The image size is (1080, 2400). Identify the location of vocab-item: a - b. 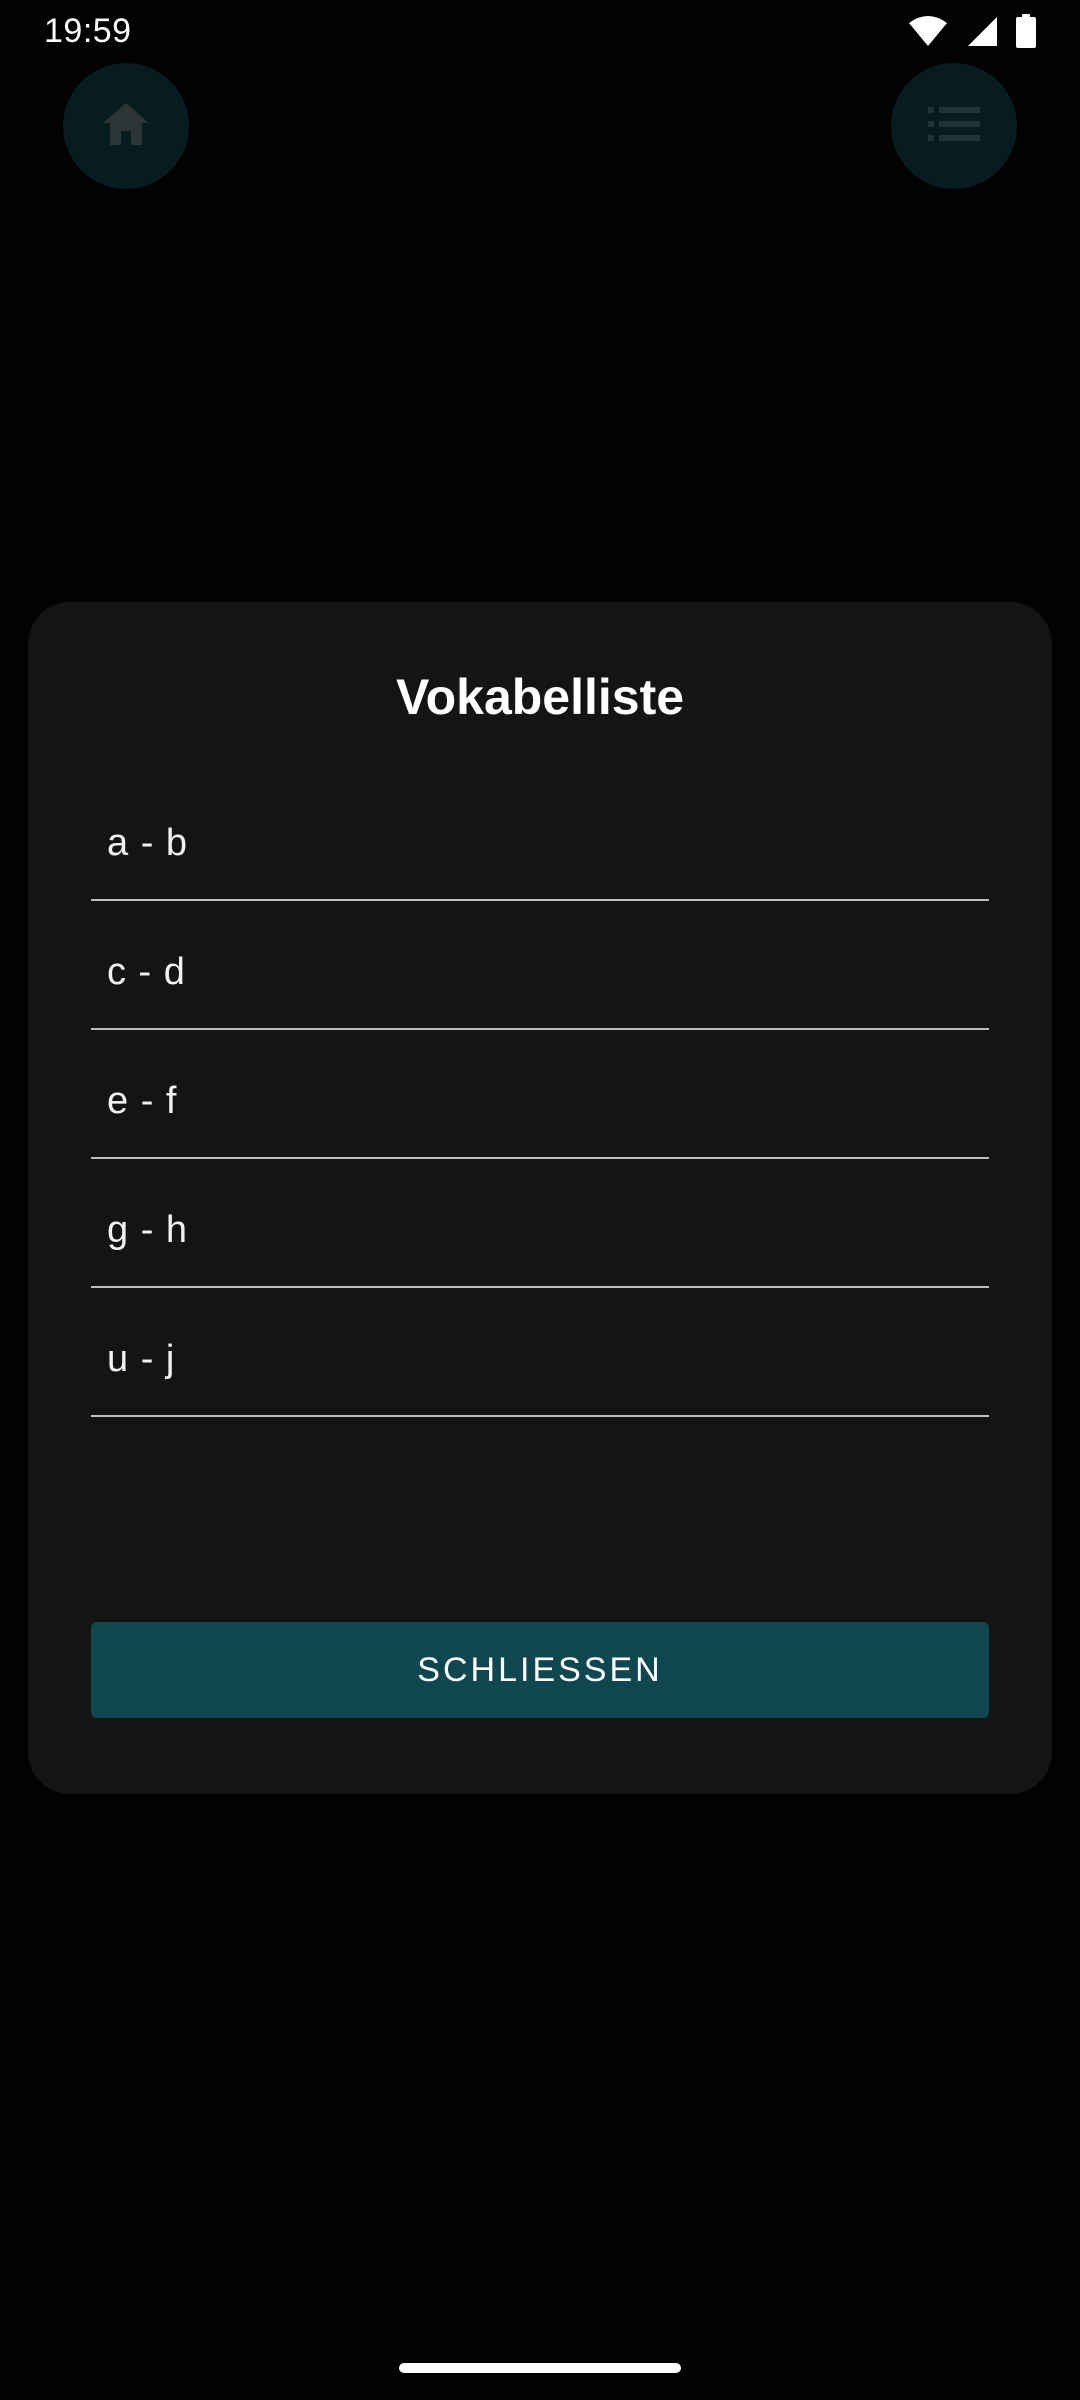
(540, 836).